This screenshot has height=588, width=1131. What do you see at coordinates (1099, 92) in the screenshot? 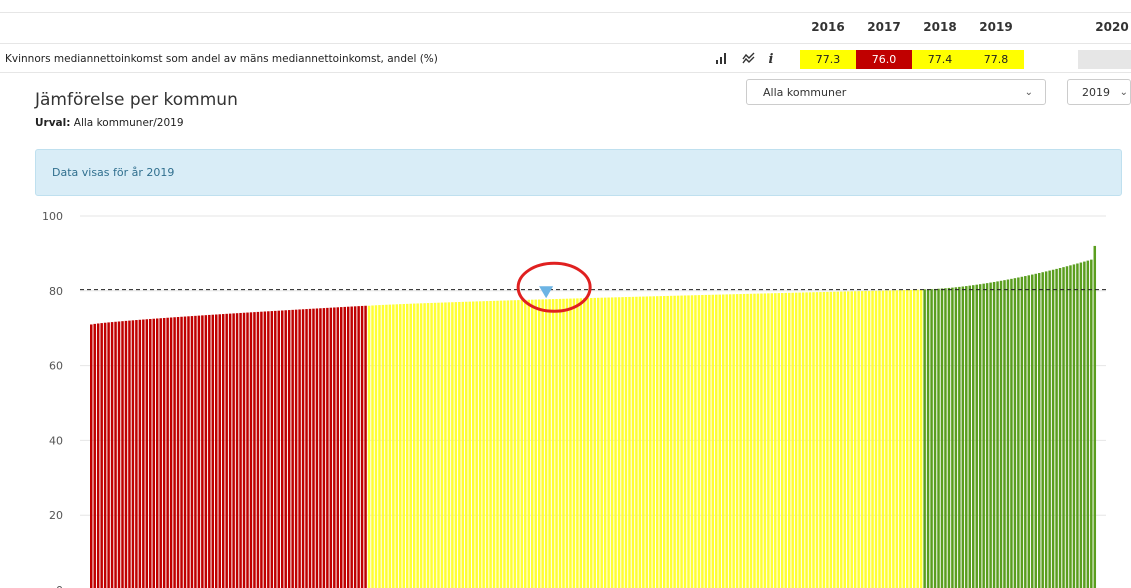
I see `year-select: 2019 ⌄` at bounding box center [1099, 92].